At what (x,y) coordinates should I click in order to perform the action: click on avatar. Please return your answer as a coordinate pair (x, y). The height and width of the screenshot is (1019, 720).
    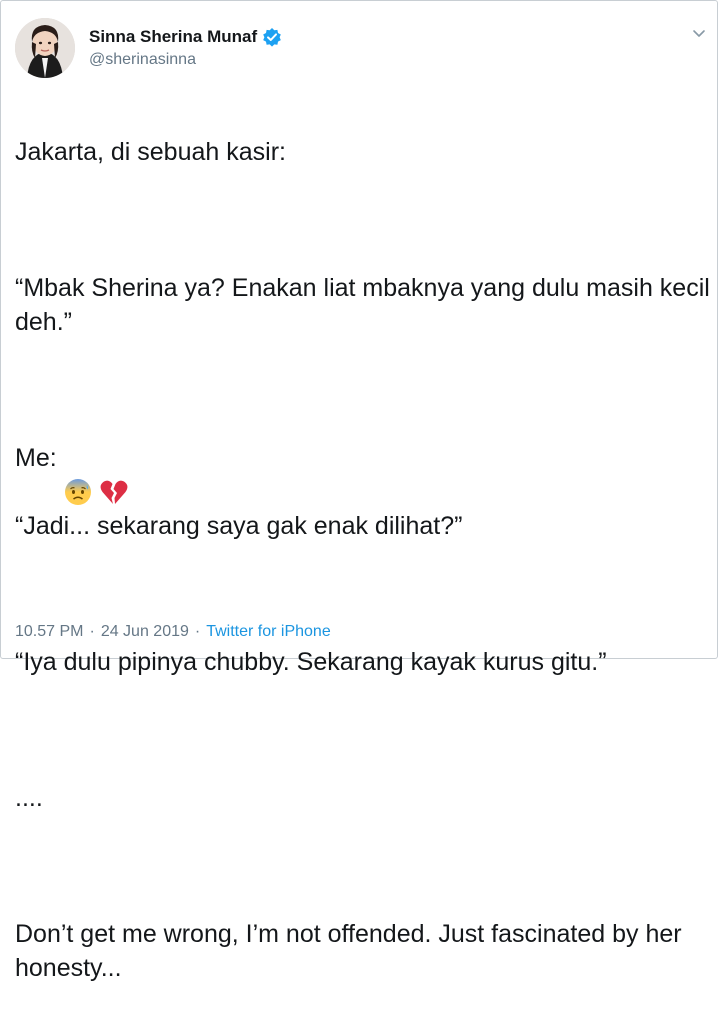
    Looking at the image, I should click on (45, 48).